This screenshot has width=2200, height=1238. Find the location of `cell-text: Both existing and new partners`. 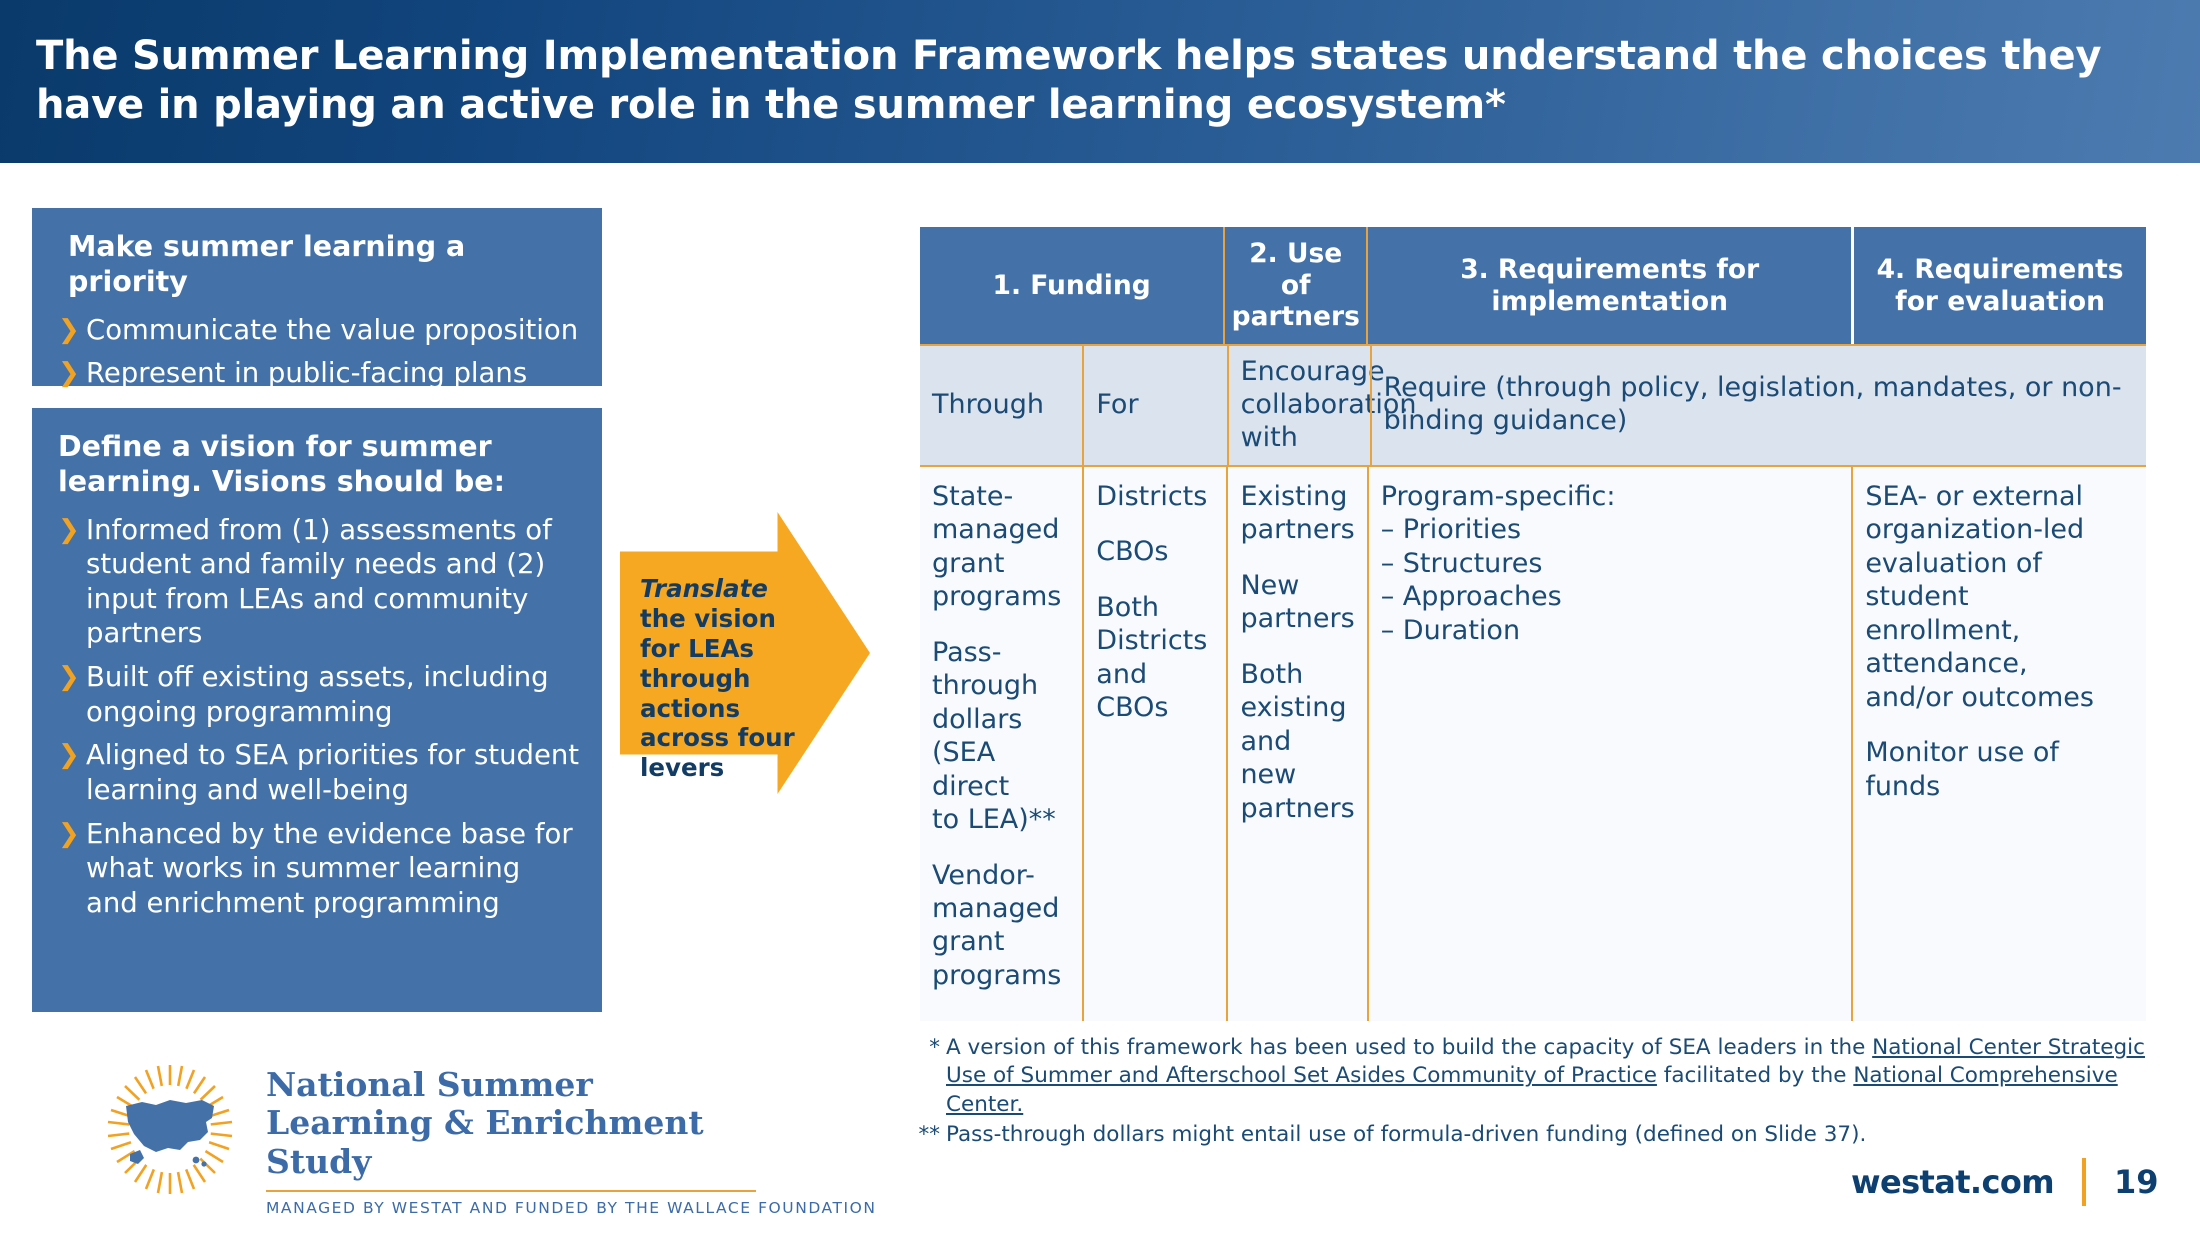

cell-text: Both existing and new partners is located at coordinates (1297, 741).